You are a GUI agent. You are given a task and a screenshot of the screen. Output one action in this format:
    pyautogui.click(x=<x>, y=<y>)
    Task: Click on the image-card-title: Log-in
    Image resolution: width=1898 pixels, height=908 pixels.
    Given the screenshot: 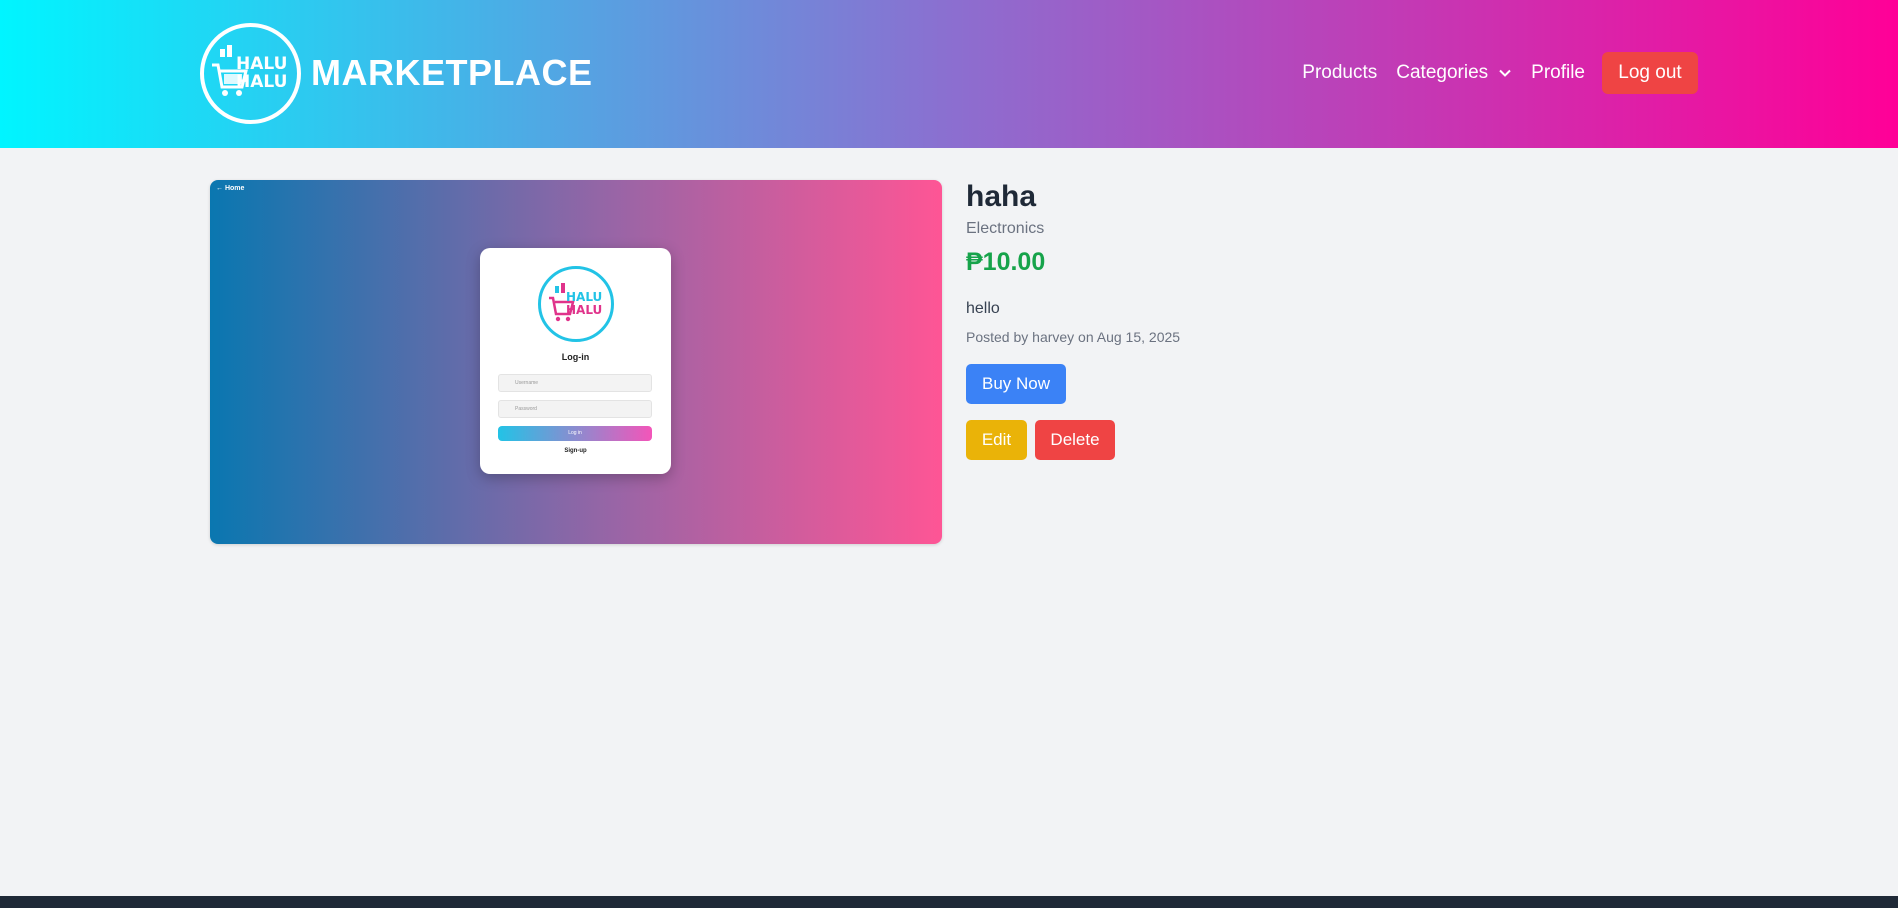 What is the action you would take?
    pyautogui.click(x=575, y=357)
    